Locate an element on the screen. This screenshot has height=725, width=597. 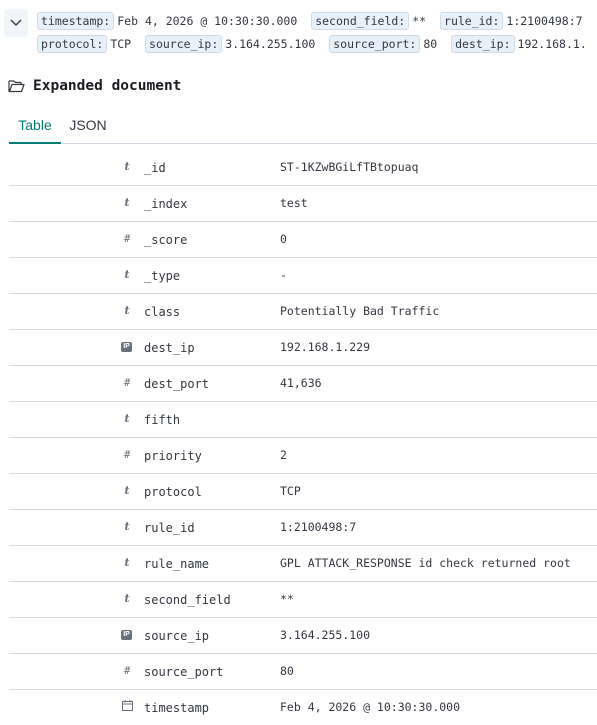
summary-value: ** is located at coordinates (419, 21).